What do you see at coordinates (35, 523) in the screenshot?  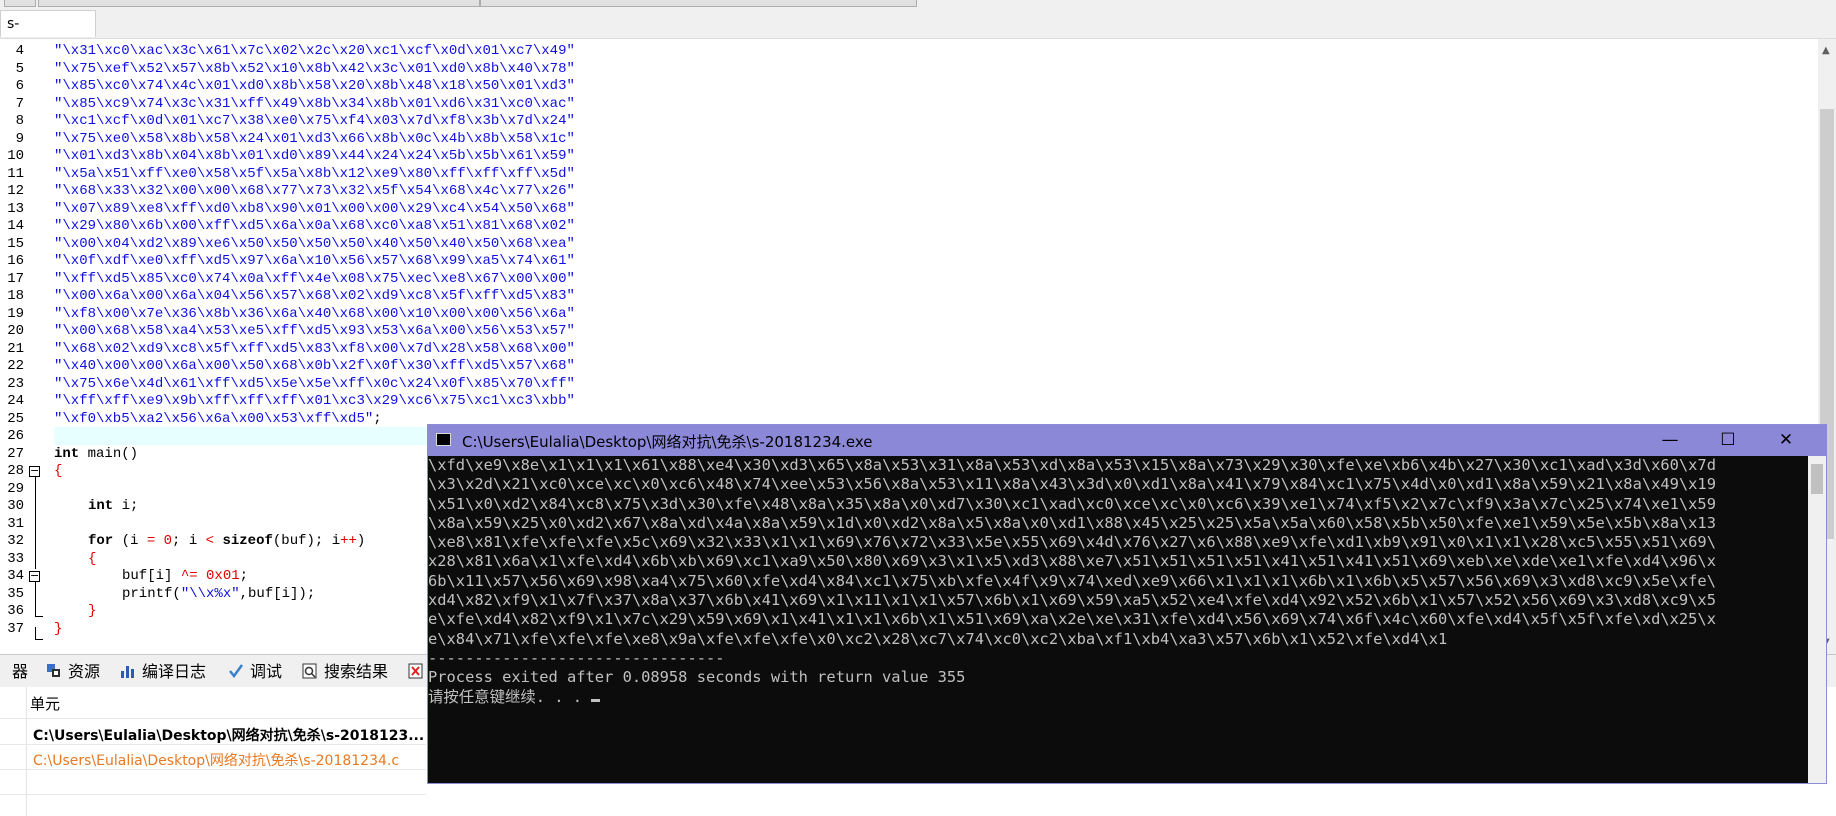 I see `fold-guide` at bounding box center [35, 523].